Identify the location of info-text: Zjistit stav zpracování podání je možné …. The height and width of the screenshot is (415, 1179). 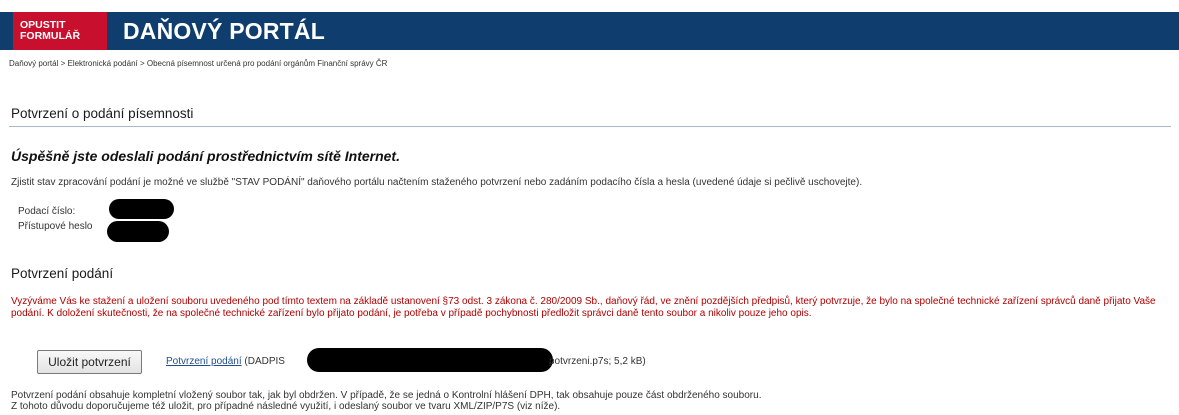
(437, 182).